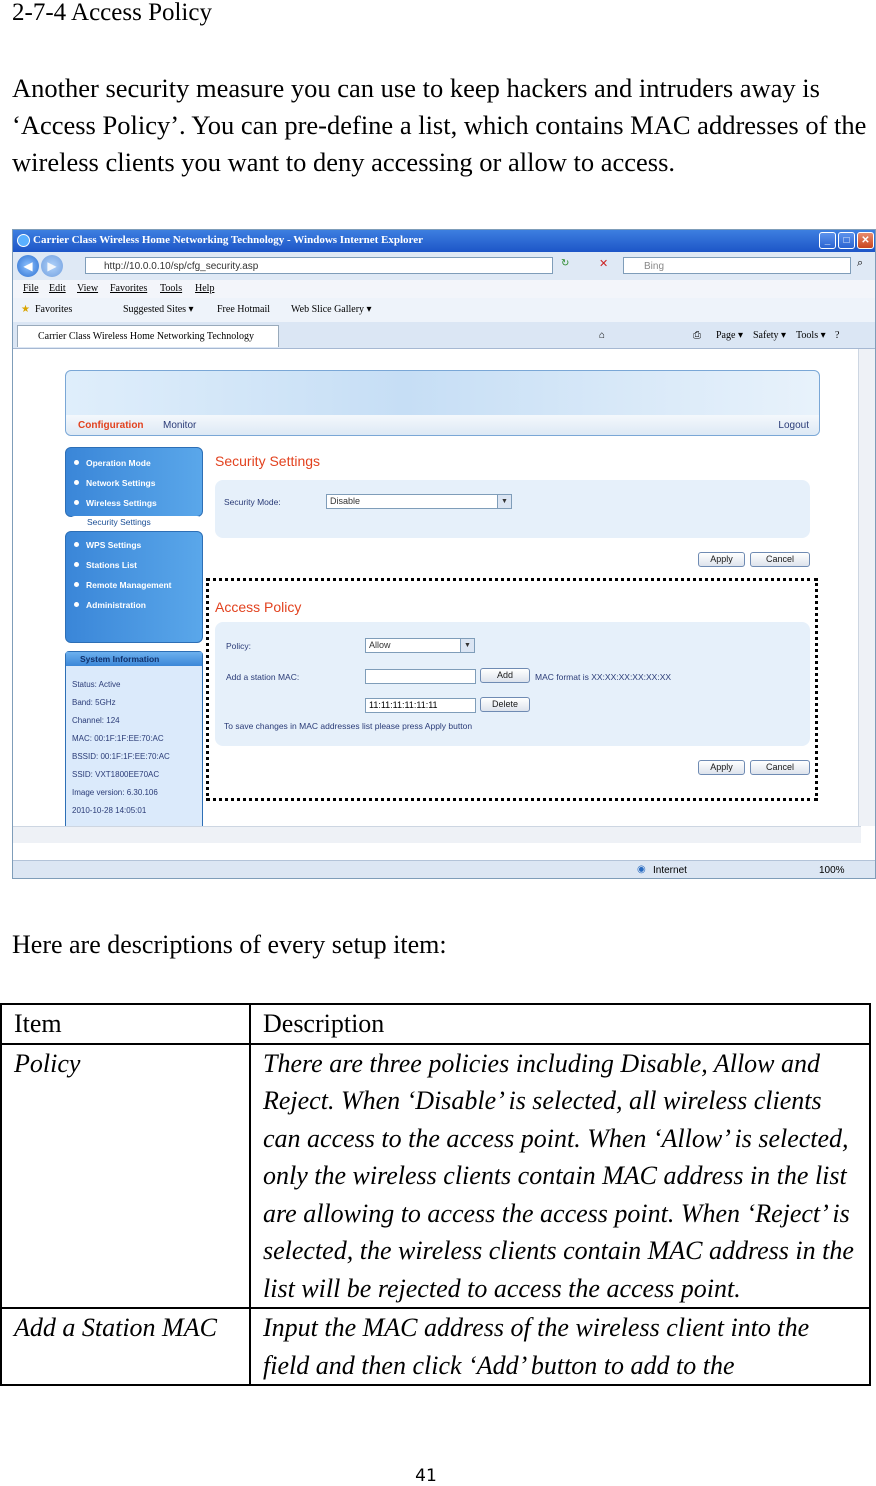 The height and width of the screenshot is (1486, 876). I want to click on menu-file: File, so click(31, 288).